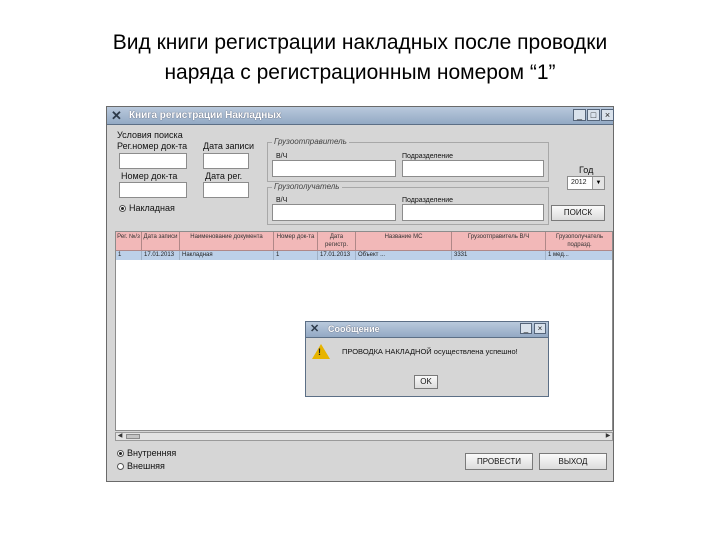  What do you see at coordinates (150, 135) in the screenshot?
I see `search-conditions-label: Условия поиска` at bounding box center [150, 135].